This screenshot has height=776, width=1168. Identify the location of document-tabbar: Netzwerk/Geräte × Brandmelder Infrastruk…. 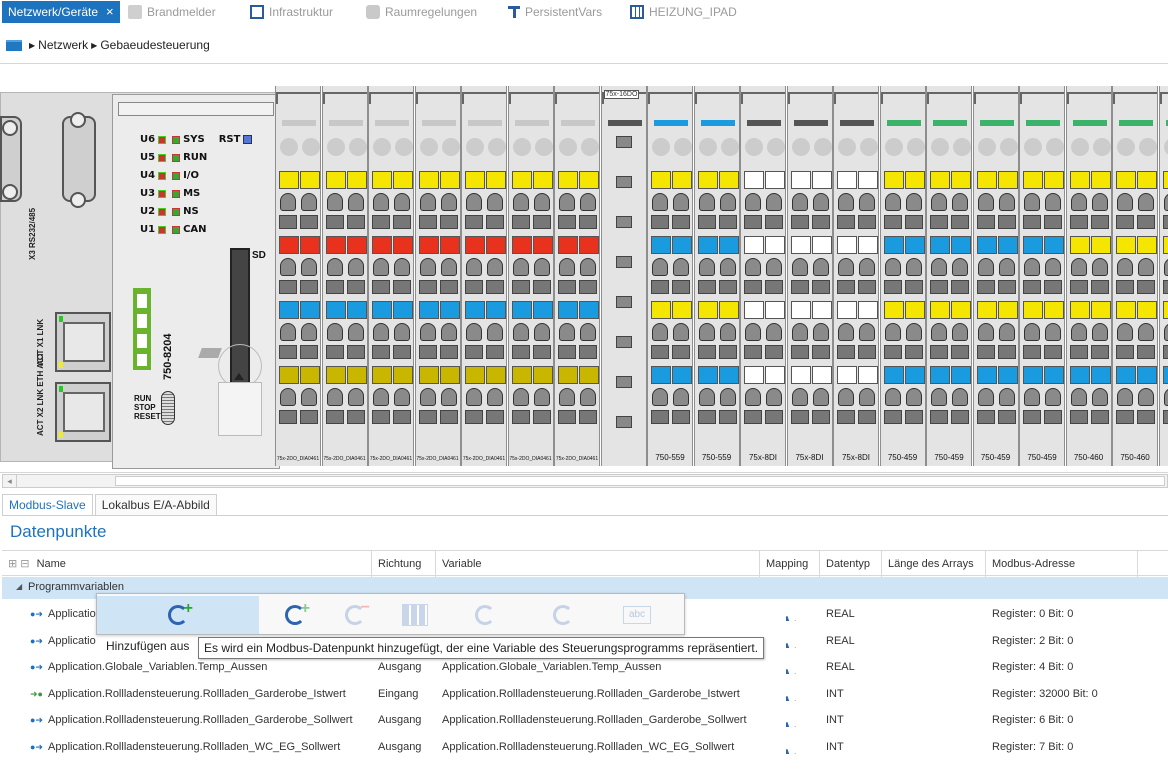
(584, 17).